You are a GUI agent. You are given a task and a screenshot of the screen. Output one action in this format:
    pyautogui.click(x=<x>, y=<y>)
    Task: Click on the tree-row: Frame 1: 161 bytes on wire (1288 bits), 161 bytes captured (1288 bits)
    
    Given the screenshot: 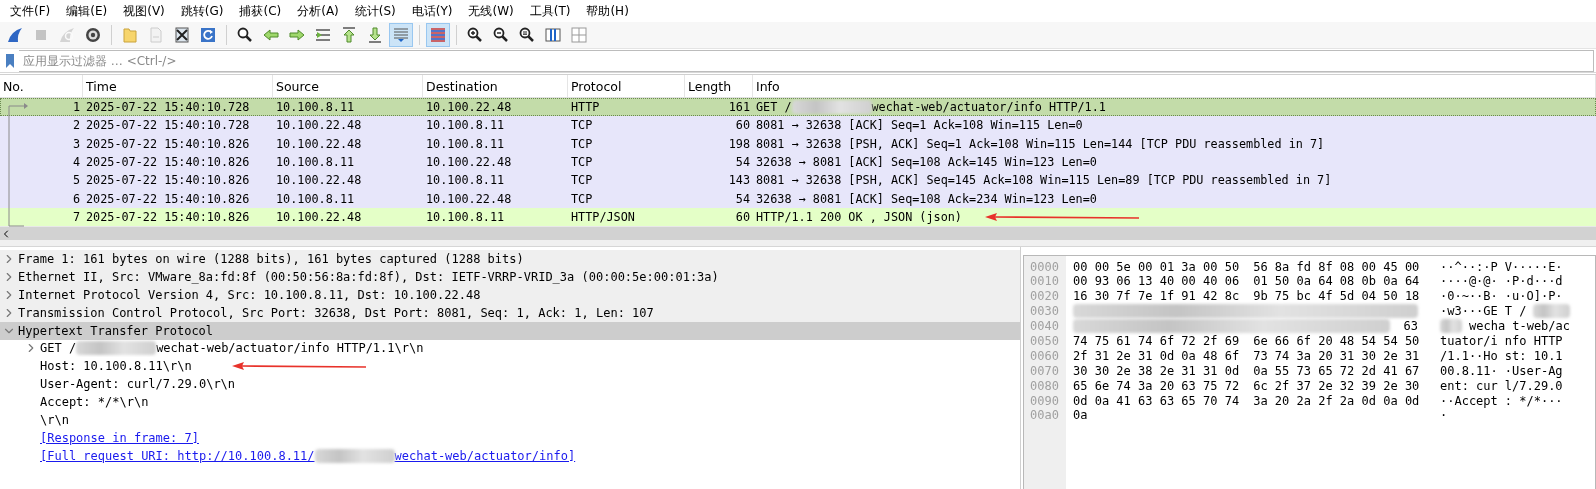 What is the action you would take?
    pyautogui.click(x=510, y=259)
    